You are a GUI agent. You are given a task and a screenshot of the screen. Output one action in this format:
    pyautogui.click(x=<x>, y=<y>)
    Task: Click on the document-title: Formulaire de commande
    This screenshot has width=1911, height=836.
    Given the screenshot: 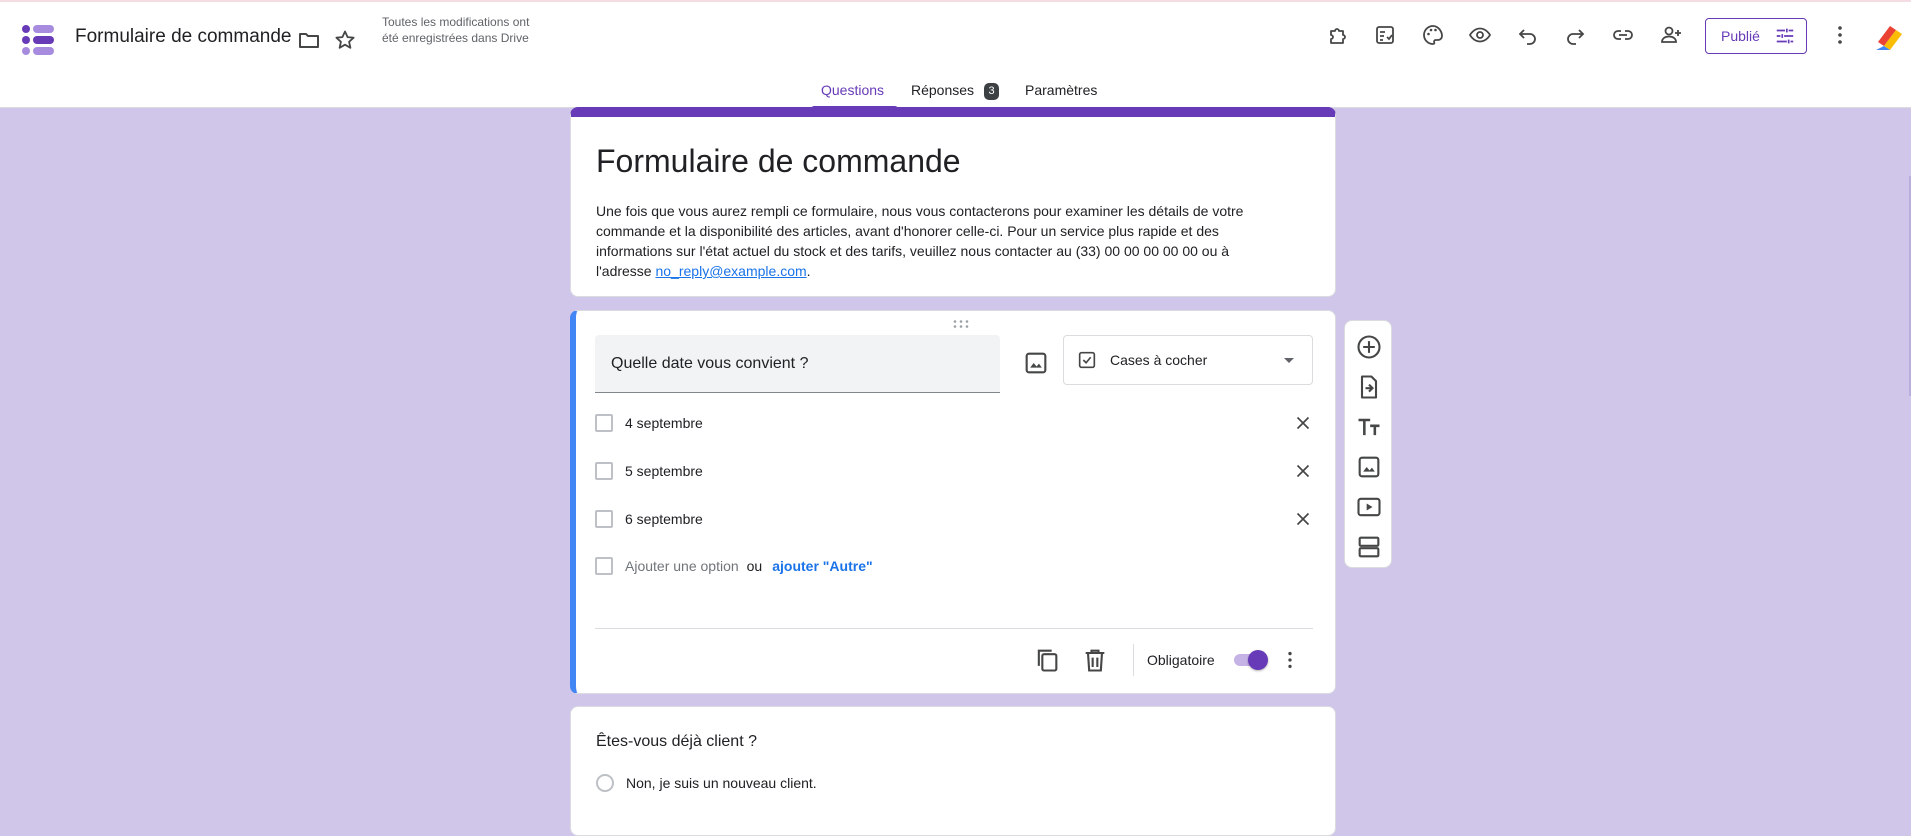 What is the action you would take?
    pyautogui.click(x=183, y=37)
    